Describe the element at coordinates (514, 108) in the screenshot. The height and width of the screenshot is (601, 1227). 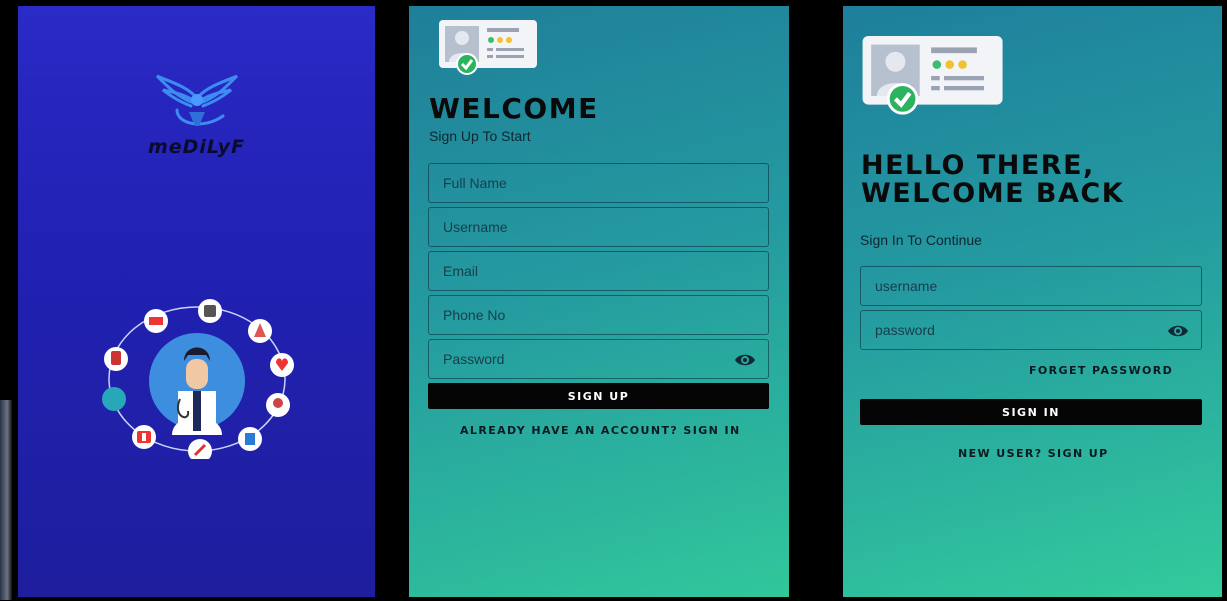
I see `page-title: WELCOME` at that location.